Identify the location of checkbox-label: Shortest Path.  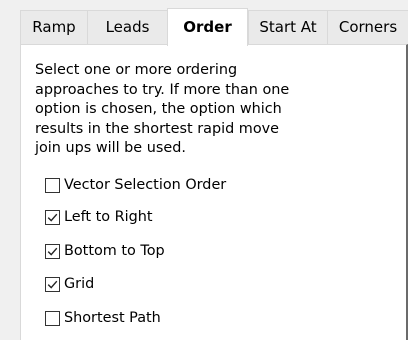
(112, 318).